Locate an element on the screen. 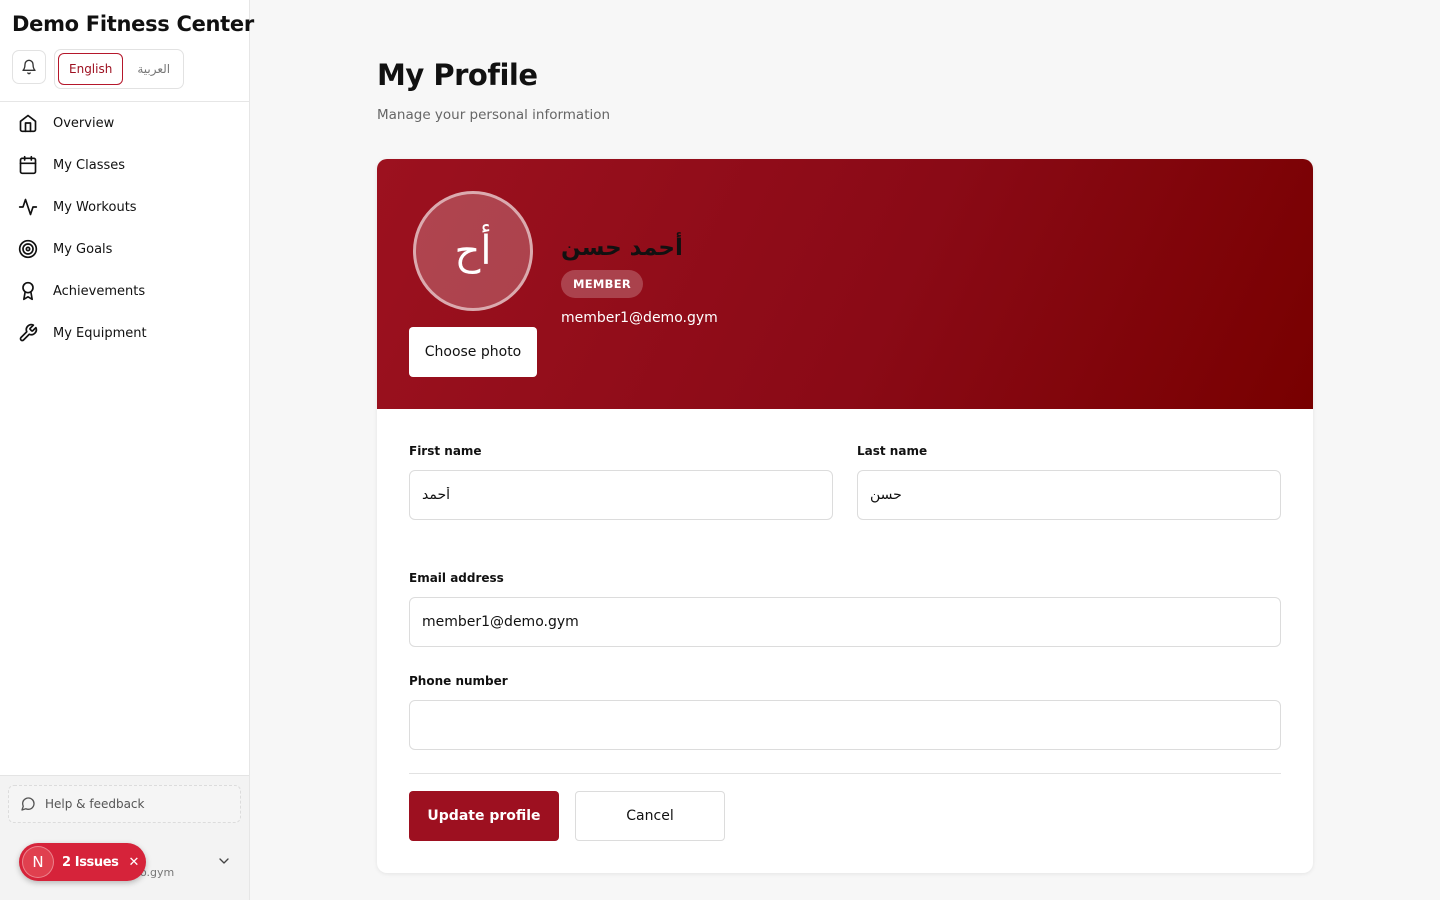 This screenshot has height=900, width=1440. message-circle-icon is located at coordinates (28, 804).